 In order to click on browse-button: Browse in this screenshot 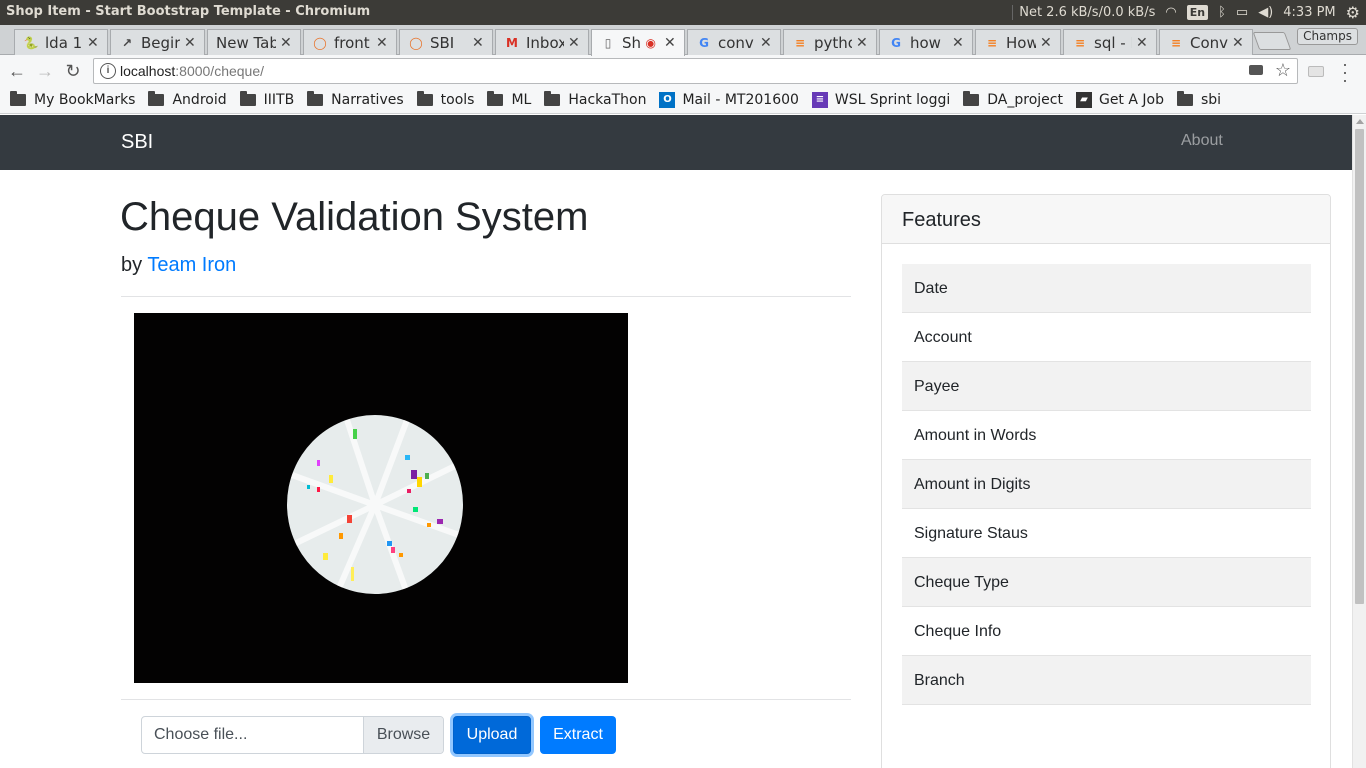, I will do `click(403, 735)`.